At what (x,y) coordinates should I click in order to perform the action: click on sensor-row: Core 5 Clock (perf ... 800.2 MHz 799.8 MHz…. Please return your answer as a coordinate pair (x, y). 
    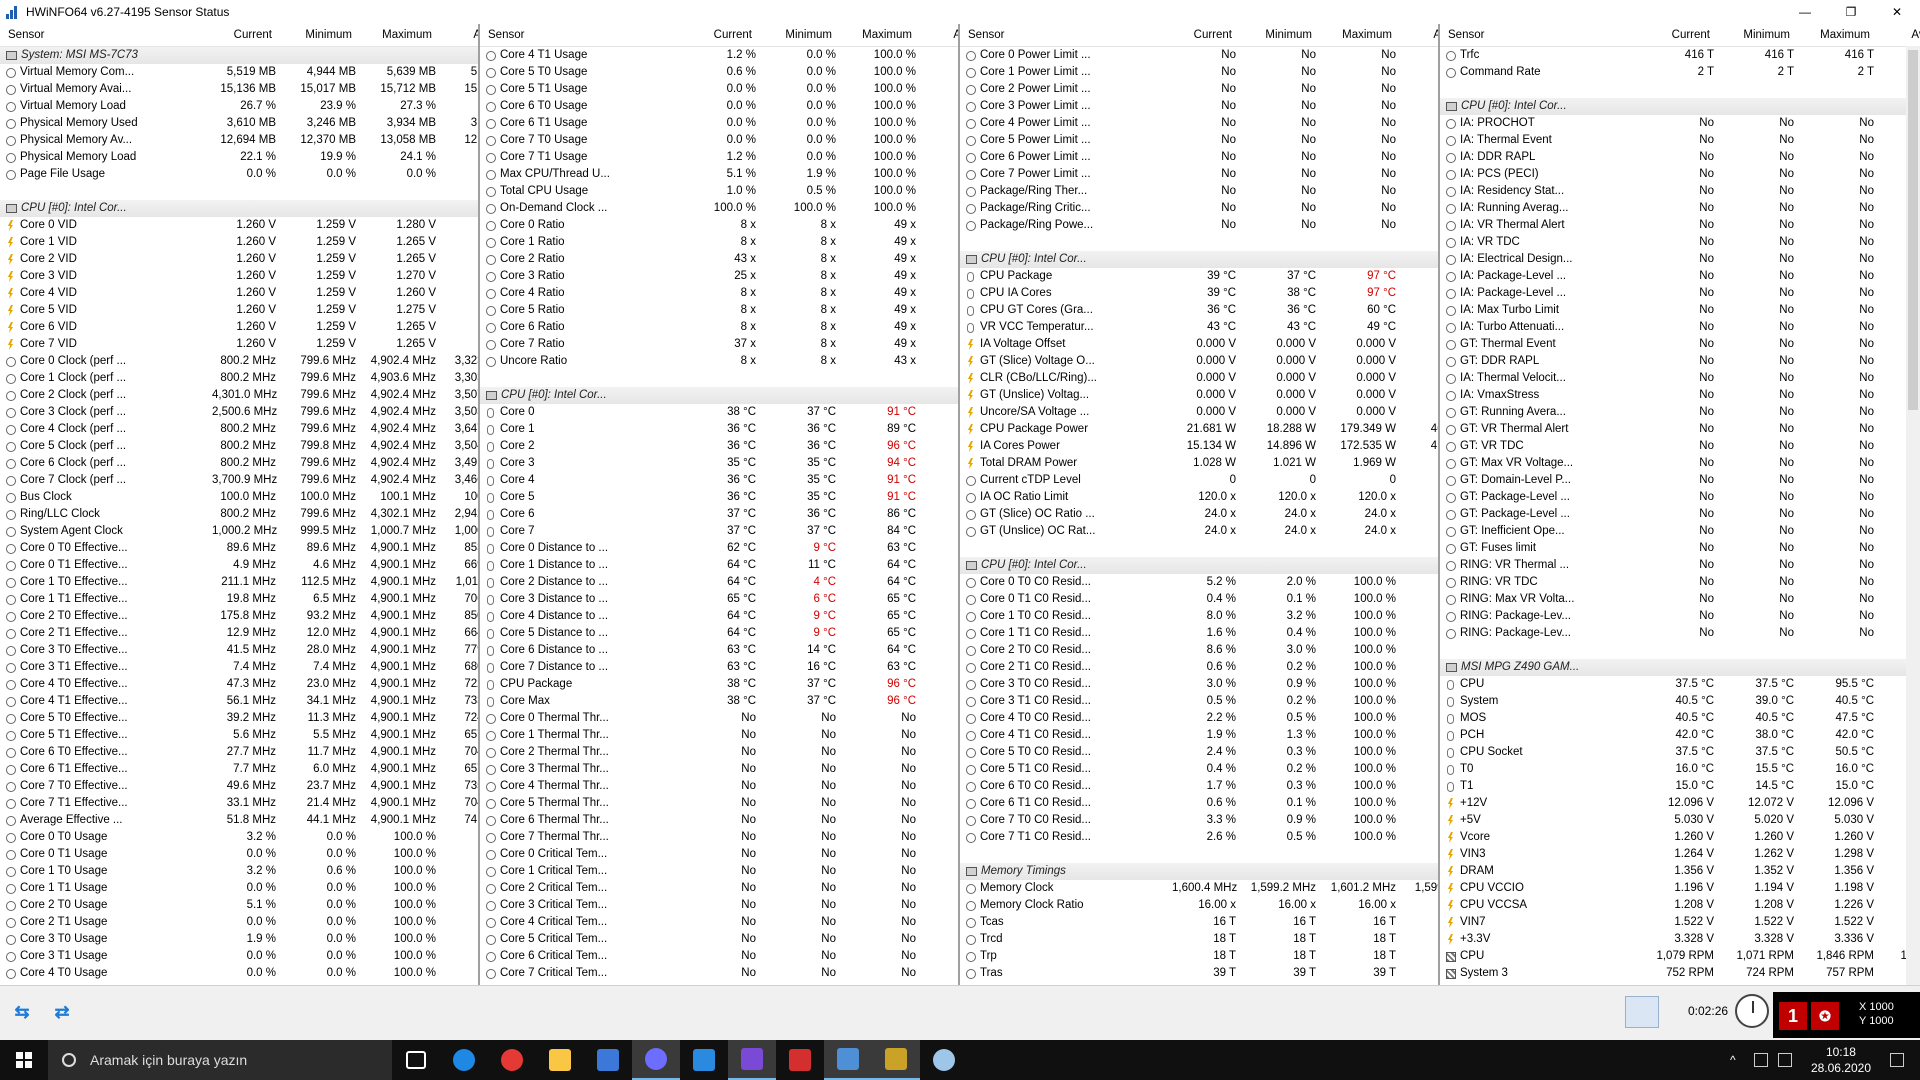
    Looking at the image, I should click on (239, 446).